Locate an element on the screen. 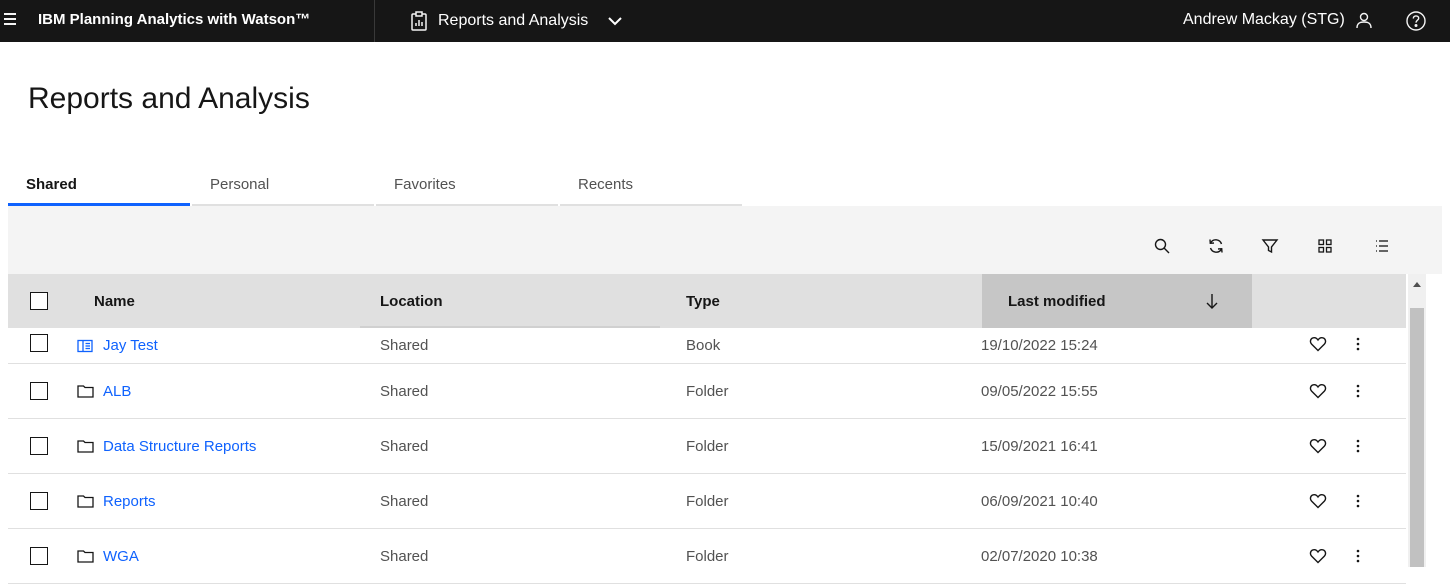 Image resolution: width=1450 pixels, height=584 pixels. sort-descending-icon is located at coordinates (1212, 301).